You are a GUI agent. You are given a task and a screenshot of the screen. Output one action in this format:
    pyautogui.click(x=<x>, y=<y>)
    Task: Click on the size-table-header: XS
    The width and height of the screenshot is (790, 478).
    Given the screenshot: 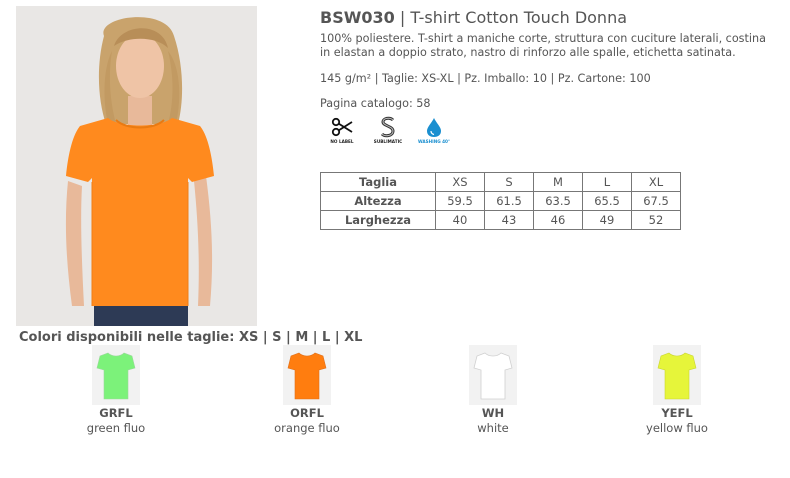 What is the action you would take?
    pyautogui.click(x=460, y=182)
    